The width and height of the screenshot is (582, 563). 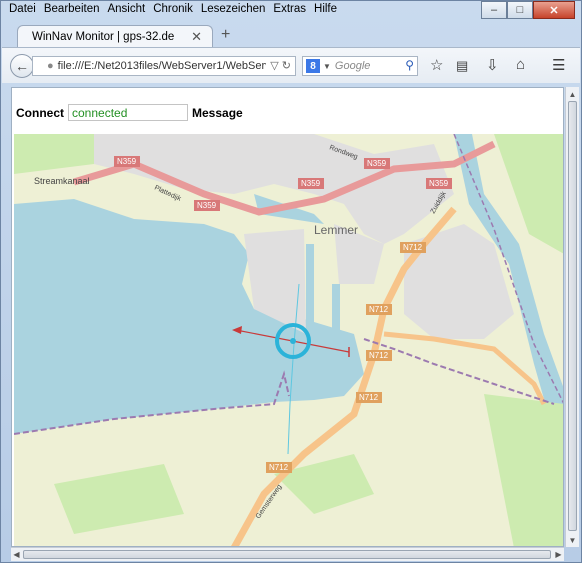 I want to click on window-controls: – □ ✕, so click(x=528, y=10).